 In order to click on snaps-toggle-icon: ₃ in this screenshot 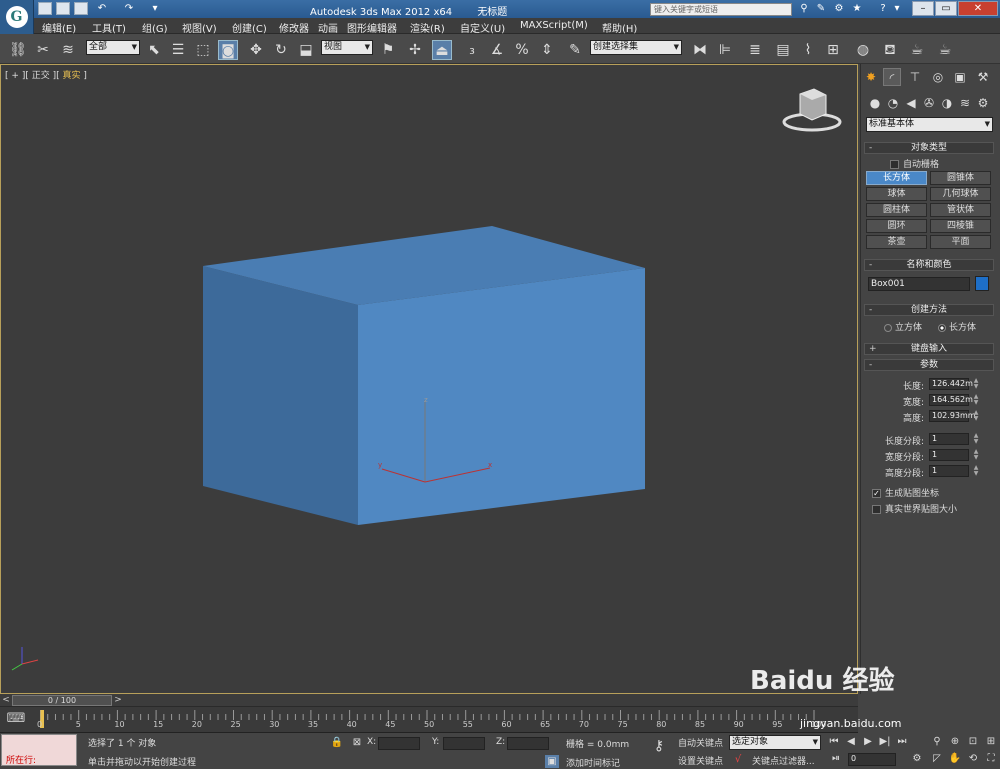, I will do `click(472, 50)`.